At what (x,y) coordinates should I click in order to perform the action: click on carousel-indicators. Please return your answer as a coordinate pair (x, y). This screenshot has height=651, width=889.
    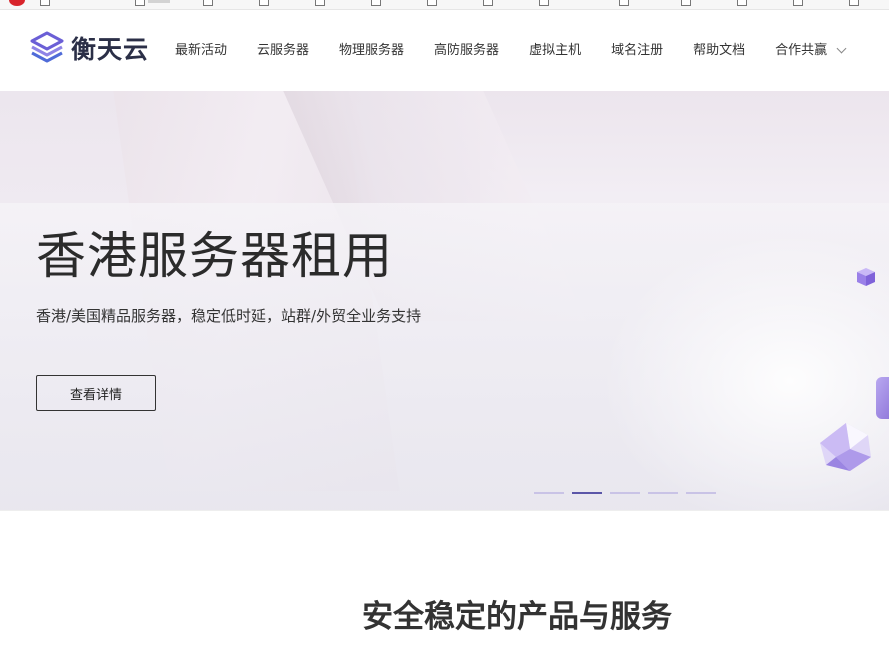
    Looking at the image, I should click on (625, 493).